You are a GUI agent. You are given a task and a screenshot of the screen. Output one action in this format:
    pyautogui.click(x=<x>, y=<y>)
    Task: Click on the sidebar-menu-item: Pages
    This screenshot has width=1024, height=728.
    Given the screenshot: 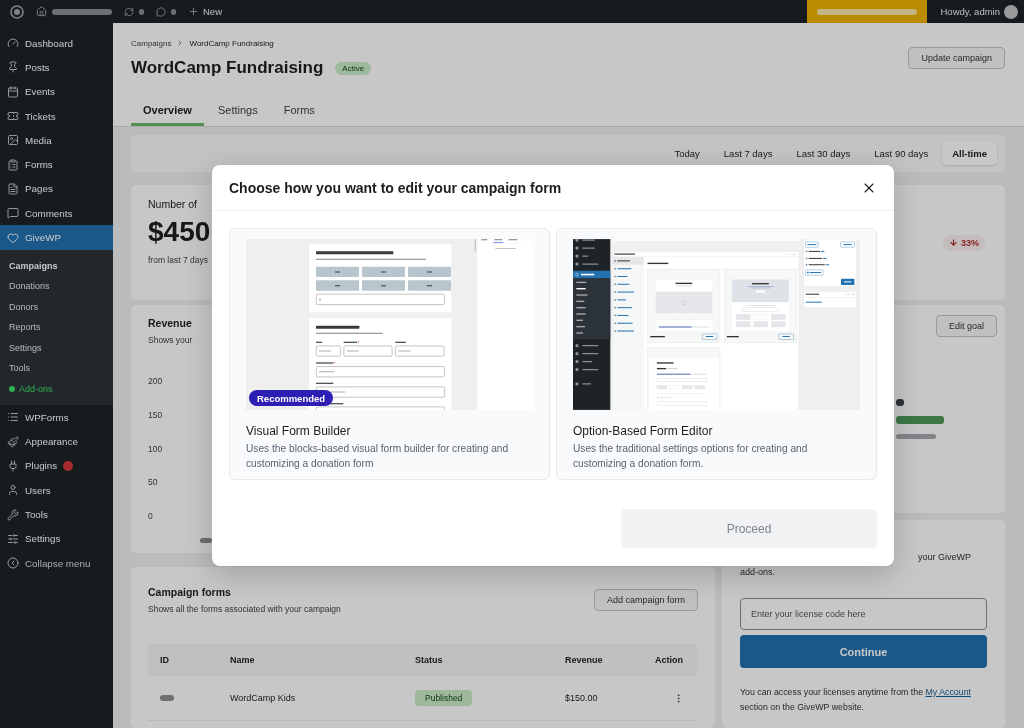 What is the action you would take?
    pyautogui.click(x=56, y=189)
    